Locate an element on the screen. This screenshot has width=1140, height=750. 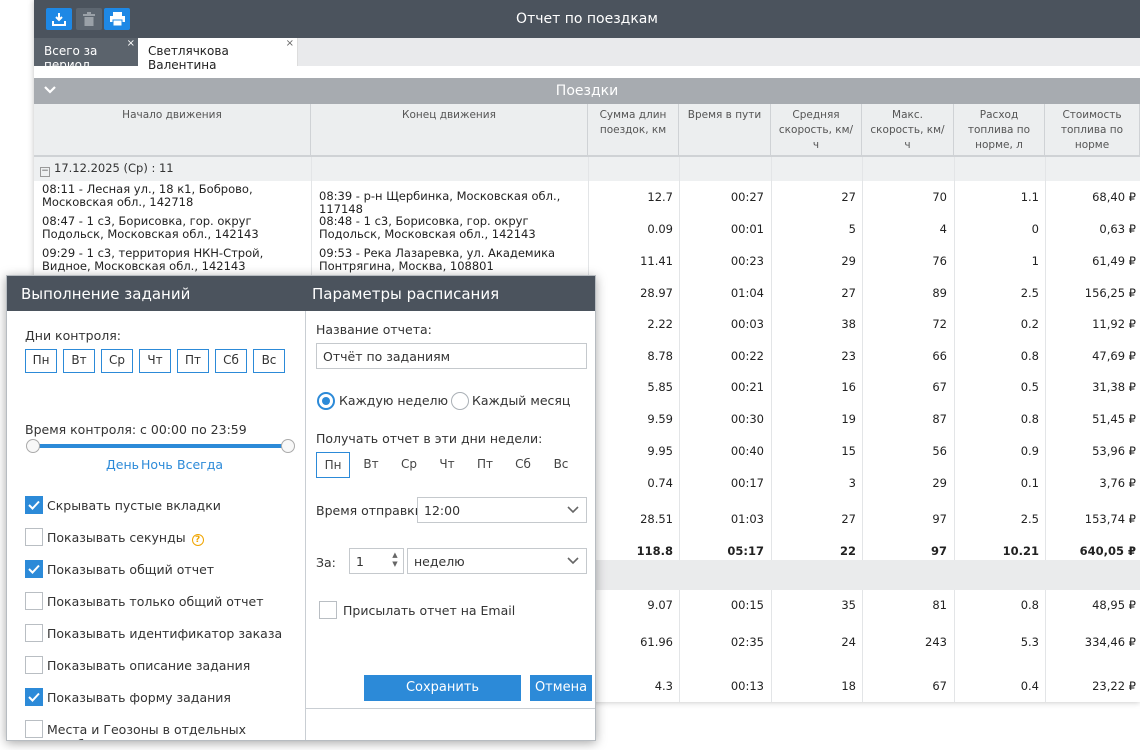
radio-weekly is located at coordinates (326, 401).